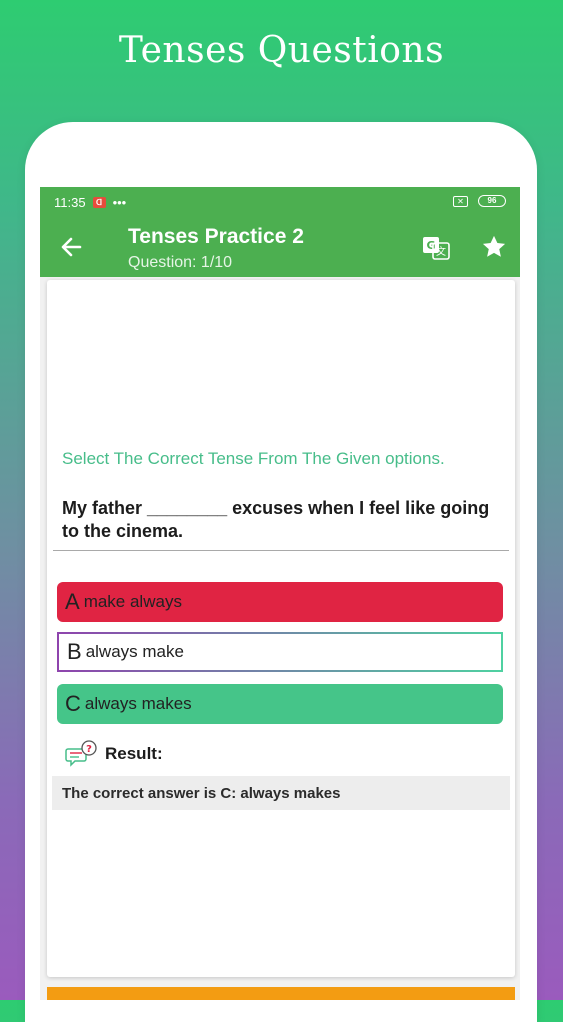 The height and width of the screenshot is (1022, 563). I want to click on option-letter: C, so click(73, 703).